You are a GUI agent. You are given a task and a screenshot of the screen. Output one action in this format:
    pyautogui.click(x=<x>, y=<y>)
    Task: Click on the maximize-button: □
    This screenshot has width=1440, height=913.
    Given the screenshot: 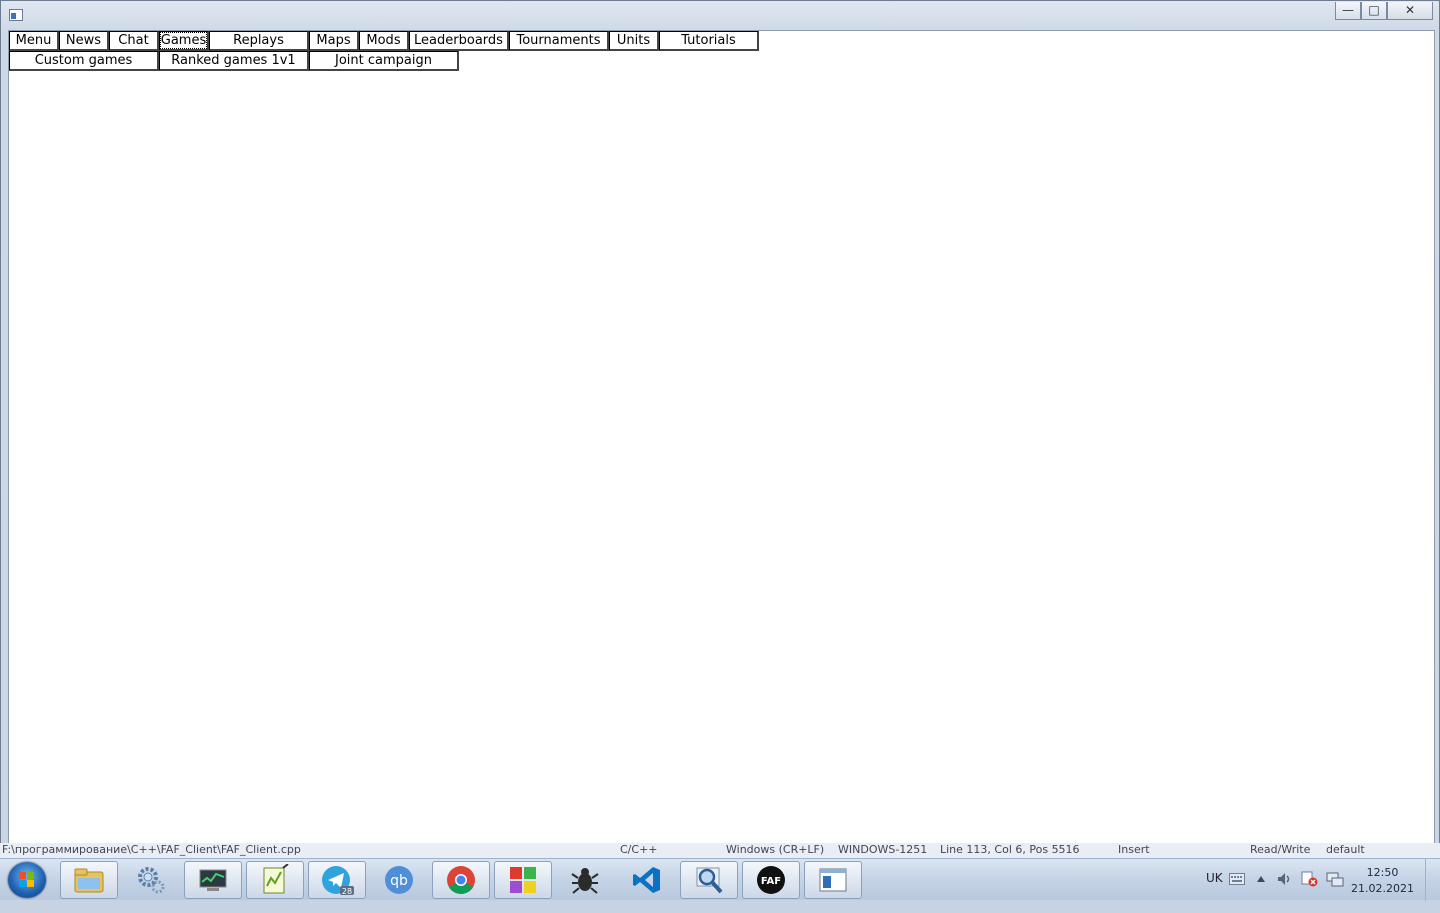 What is the action you would take?
    pyautogui.click(x=1374, y=11)
    